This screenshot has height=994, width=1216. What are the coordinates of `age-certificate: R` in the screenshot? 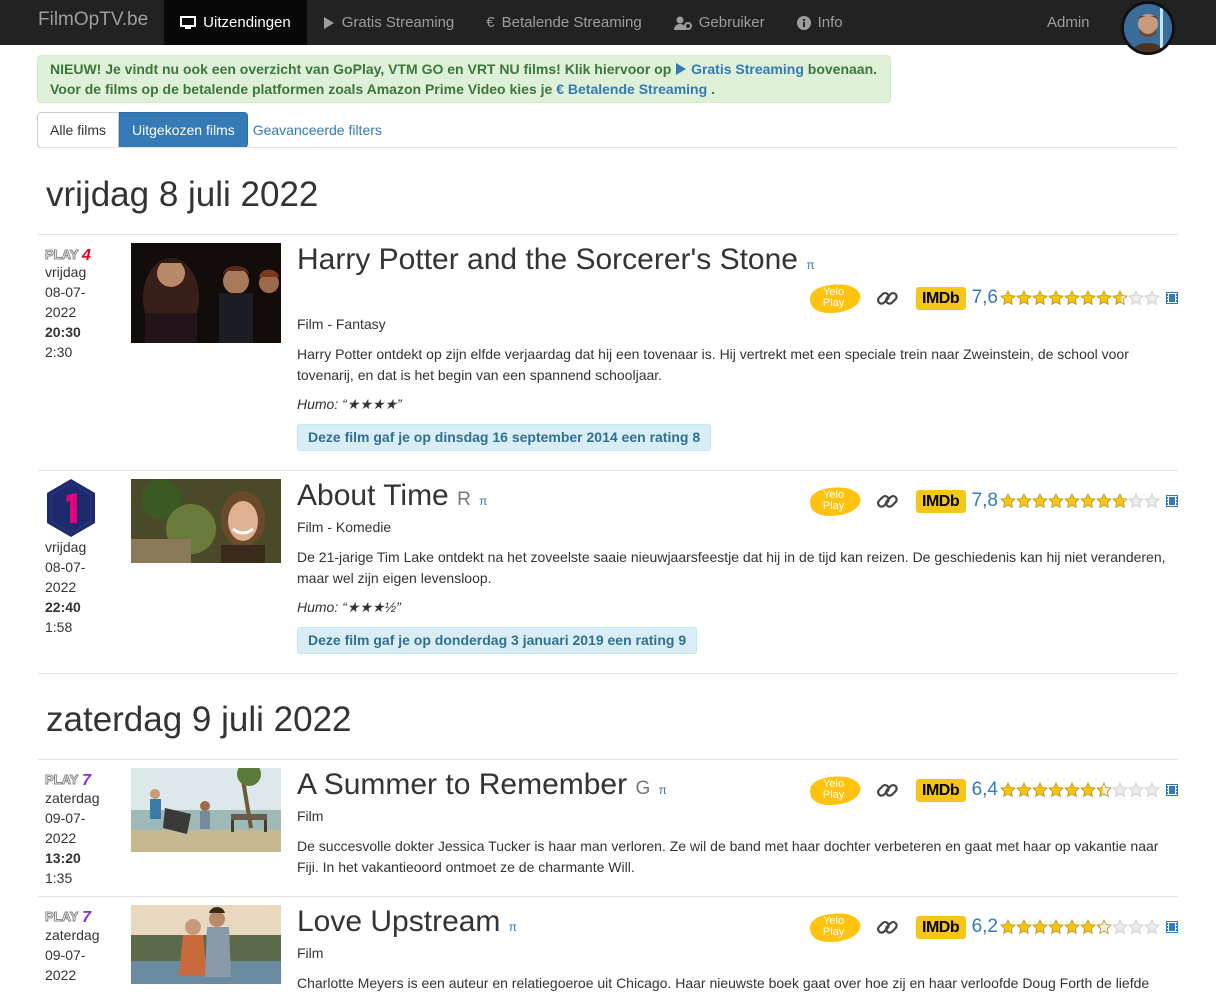 It's located at (464, 499).